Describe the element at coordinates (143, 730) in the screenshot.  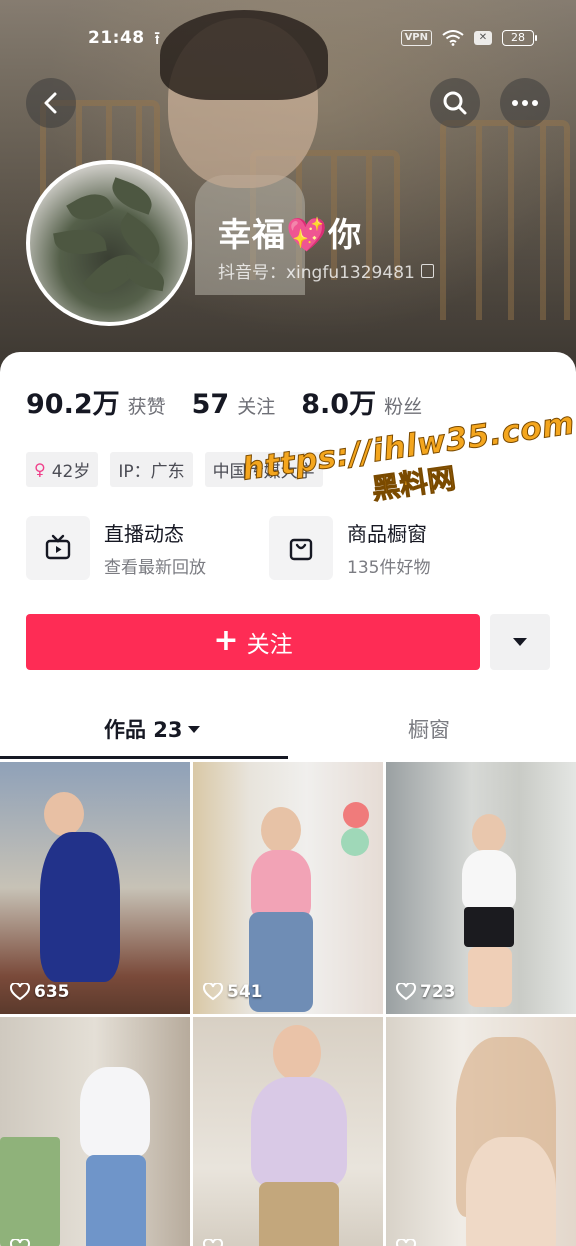
I see `tab-works-label: 作品 23` at that location.